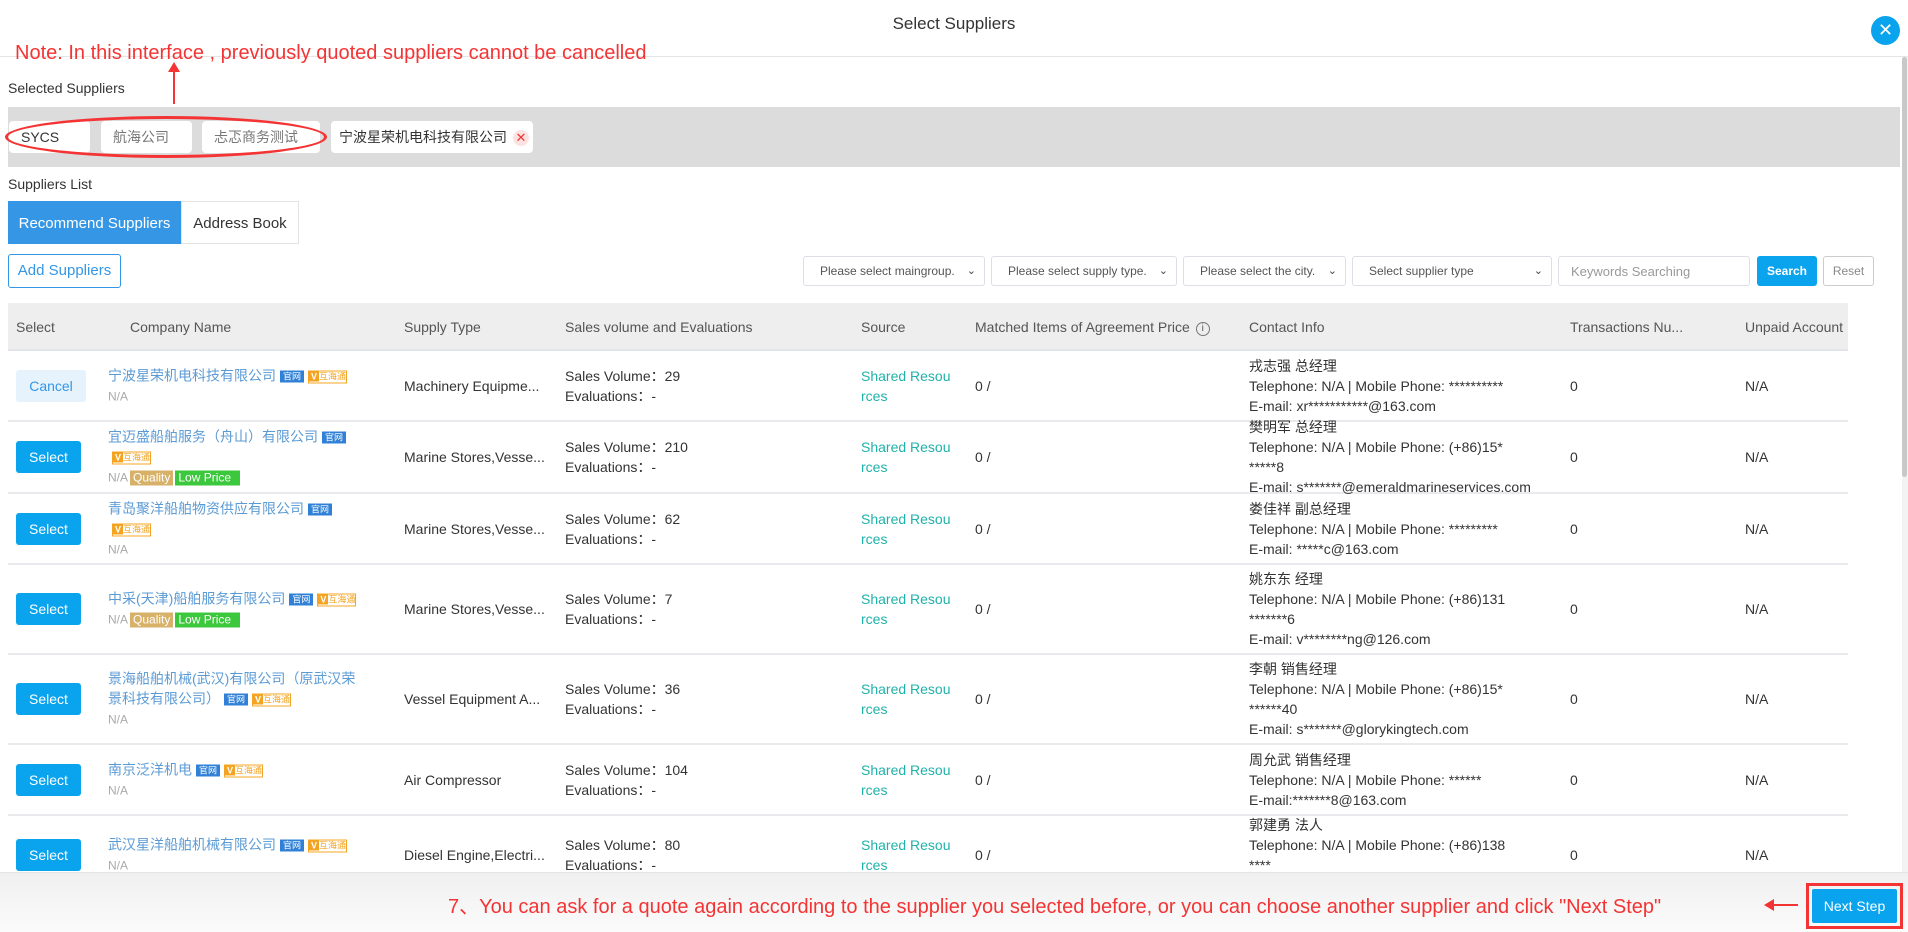  I want to click on contact-name: 娄佳祥 副总经理, so click(1300, 508).